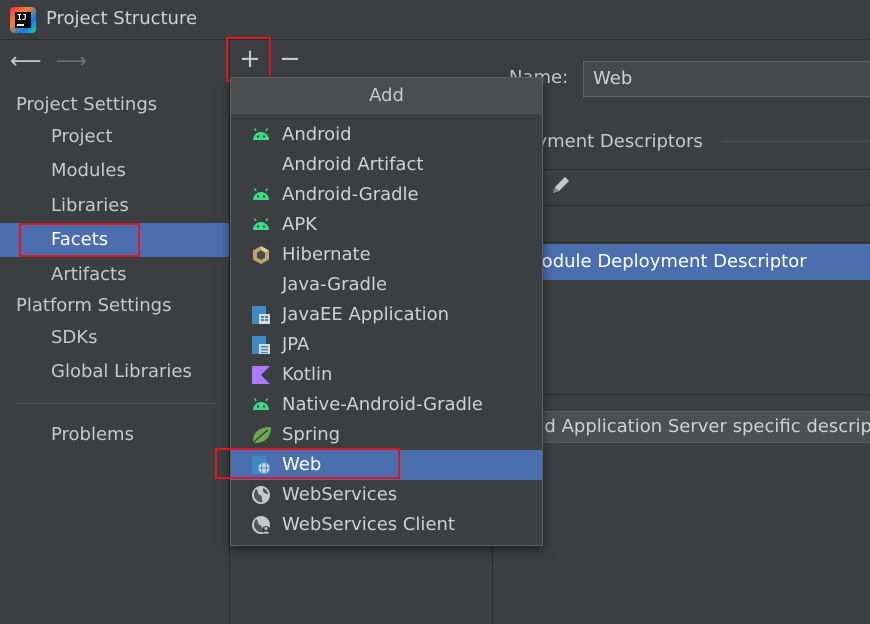 This screenshot has width=870, height=624. I want to click on hibernate-icon, so click(261, 255).